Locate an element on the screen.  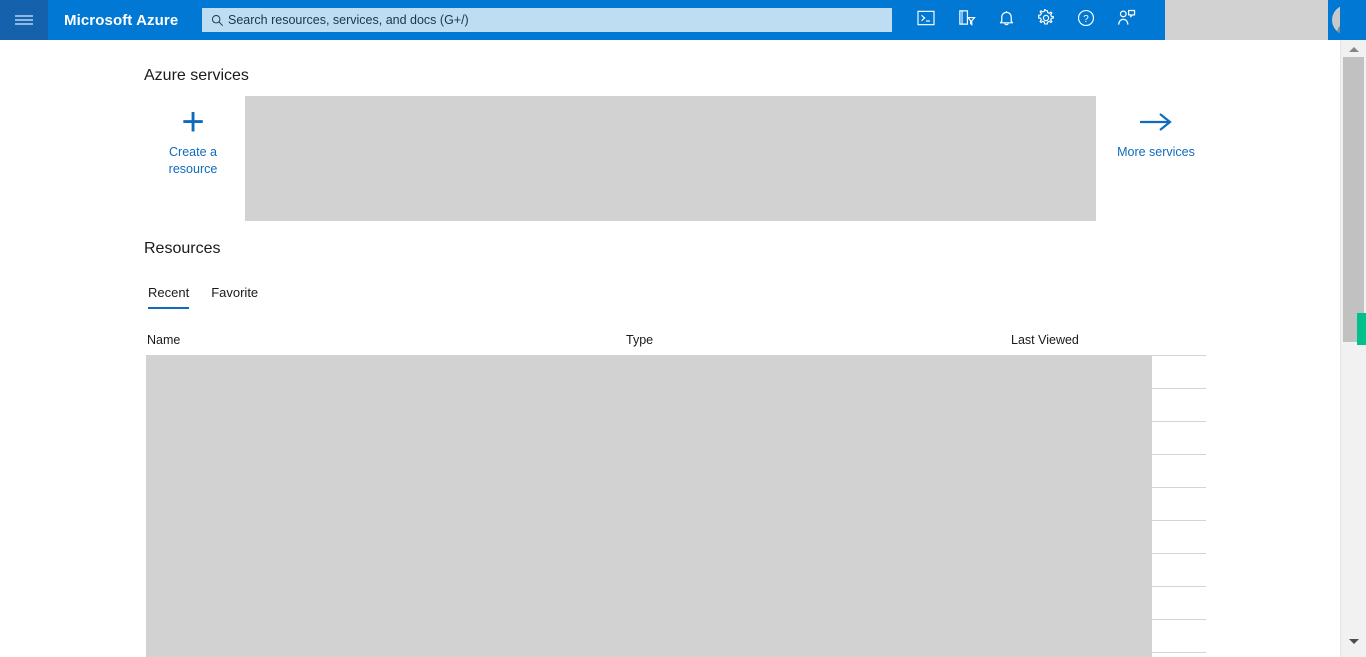
hamburger-menu-button is located at coordinates (24, 20).